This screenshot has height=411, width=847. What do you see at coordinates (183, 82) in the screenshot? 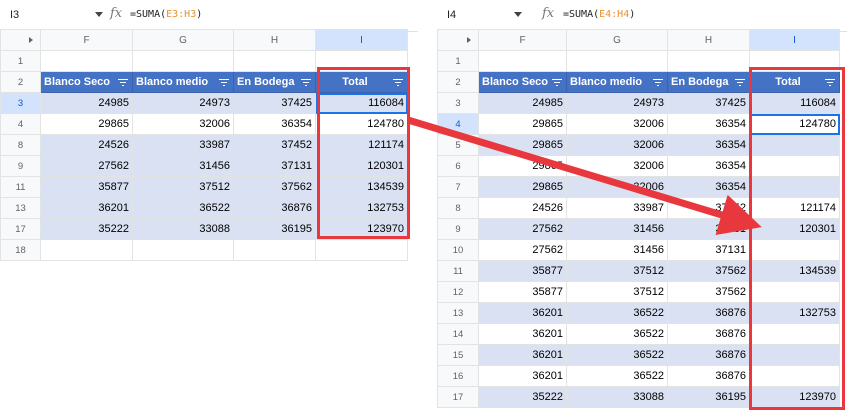
I see `column-title-cell: Blanco medio` at bounding box center [183, 82].